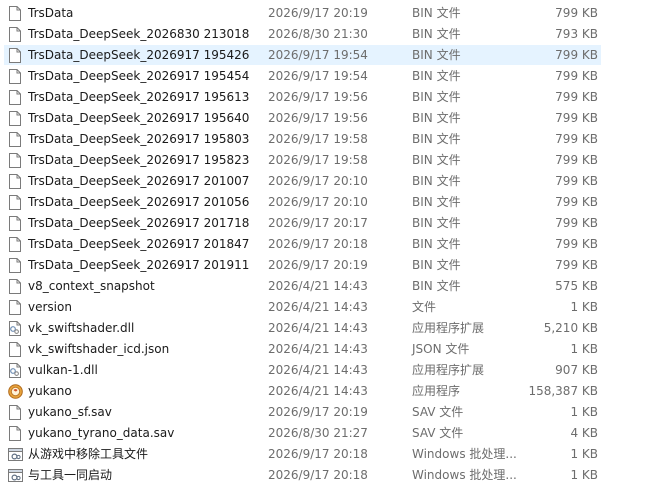  What do you see at coordinates (441, 349) in the screenshot?
I see `file-type: JSON 文件` at bounding box center [441, 349].